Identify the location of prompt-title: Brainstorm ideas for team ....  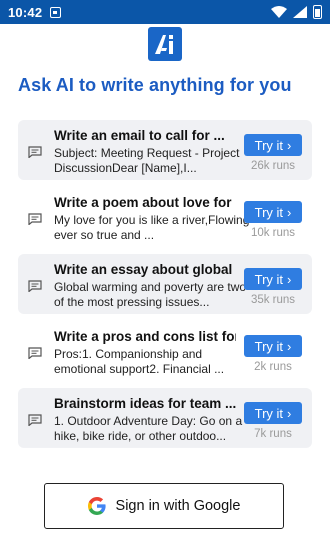
(145, 403).